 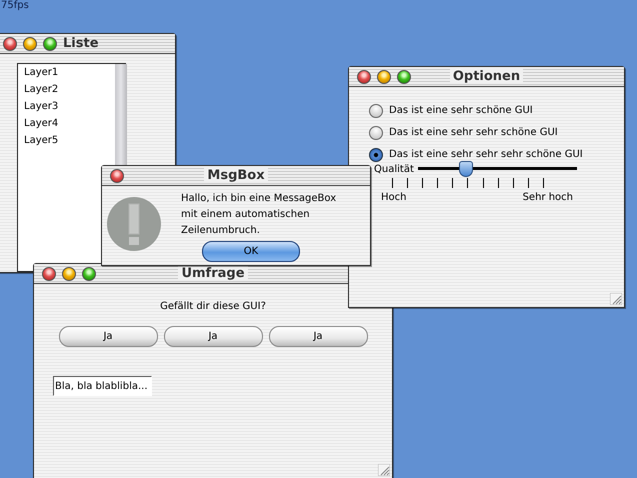 I want to click on slider-thumb, so click(x=465, y=169).